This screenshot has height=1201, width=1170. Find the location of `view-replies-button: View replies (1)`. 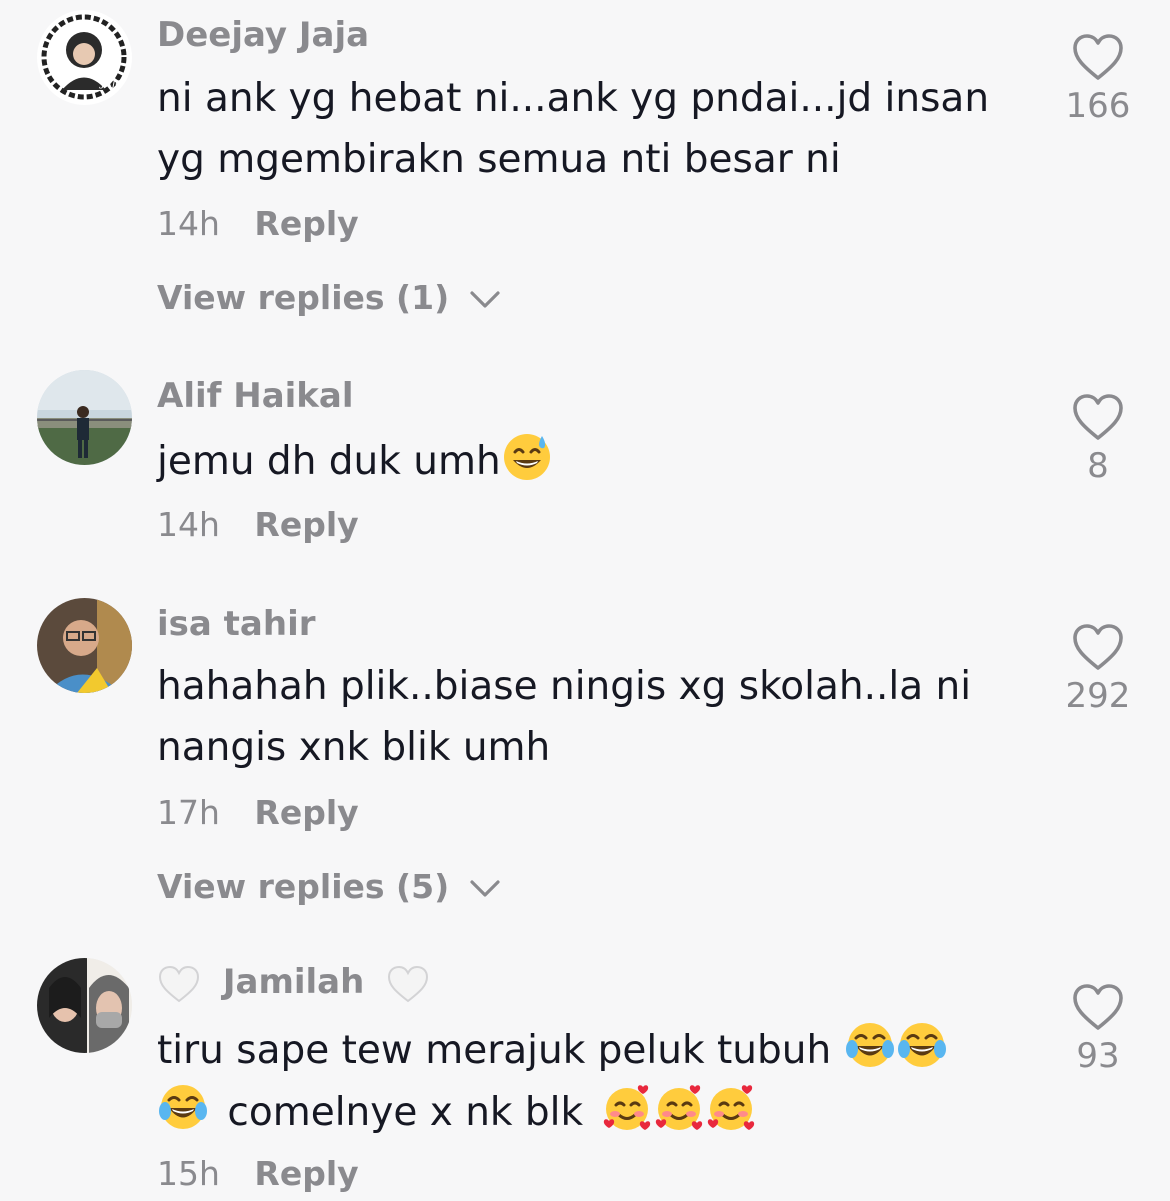

view-replies-button: View replies (1) is located at coordinates (329, 298).